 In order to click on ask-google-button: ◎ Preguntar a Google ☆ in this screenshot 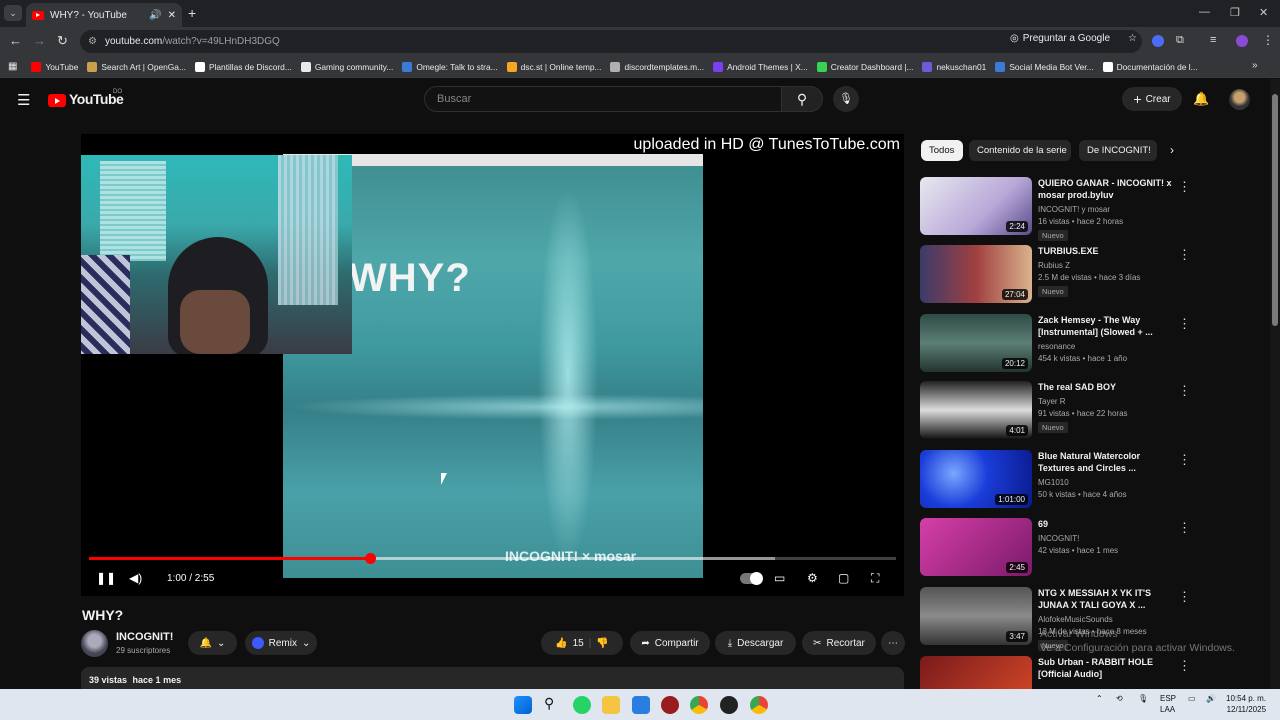, I will do `click(1073, 38)`.